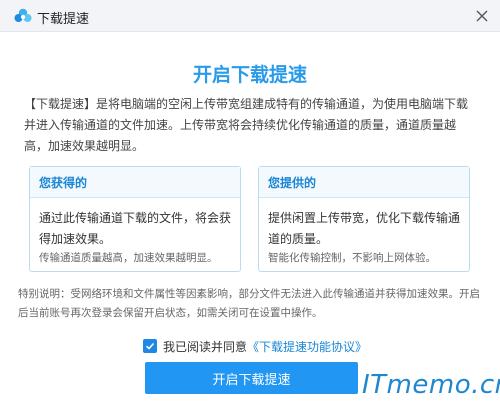 The width and height of the screenshot is (500, 410). What do you see at coordinates (250, 16) in the screenshot?
I see `title-bar: 下载提速` at bounding box center [250, 16].